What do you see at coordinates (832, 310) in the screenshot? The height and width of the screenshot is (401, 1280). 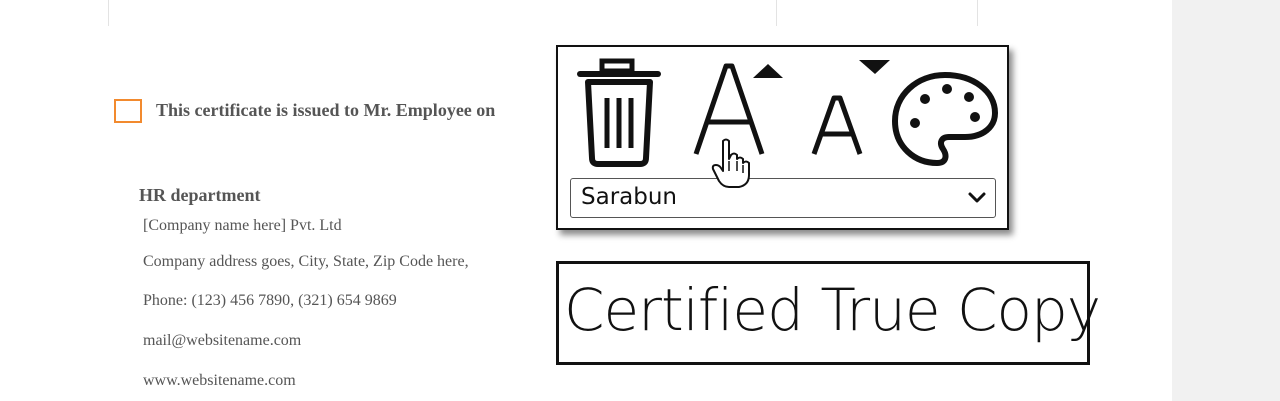 I see `stamp-text: Certified True Copy` at bounding box center [832, 310].